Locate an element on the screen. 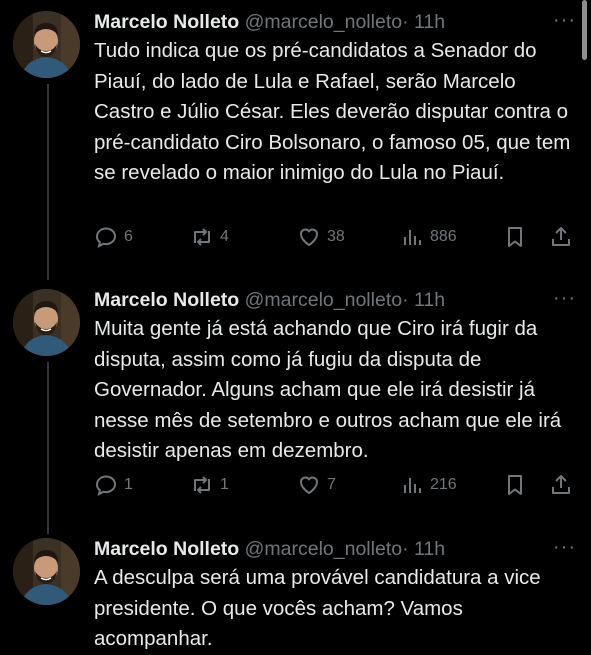 This screenshot has height=655, width=591. reply-button: 1 is located at coordinates (113, 485).